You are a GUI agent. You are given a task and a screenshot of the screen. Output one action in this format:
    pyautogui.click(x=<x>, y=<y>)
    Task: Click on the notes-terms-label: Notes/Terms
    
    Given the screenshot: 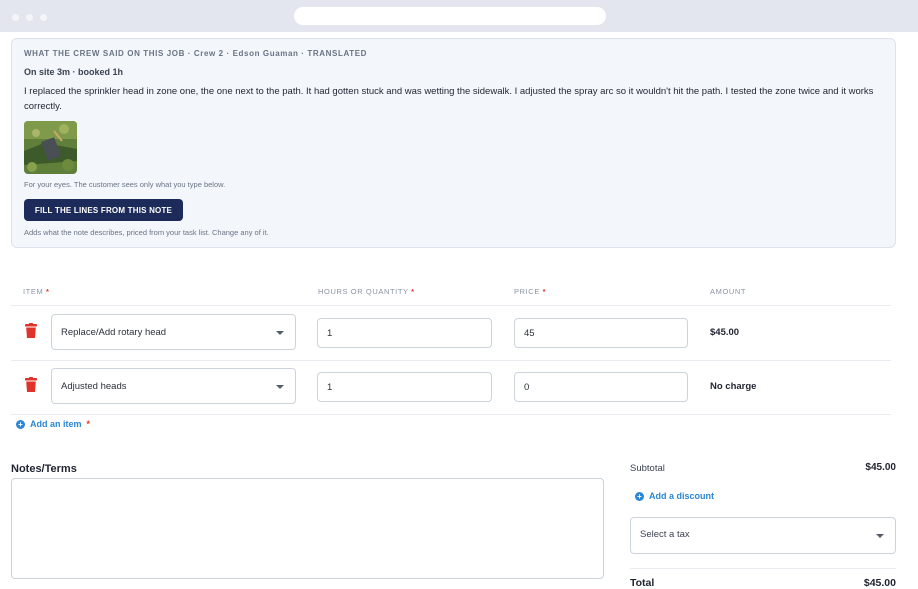 What is the action you would take?
    pyautogui.click(x=44, y=469)
    